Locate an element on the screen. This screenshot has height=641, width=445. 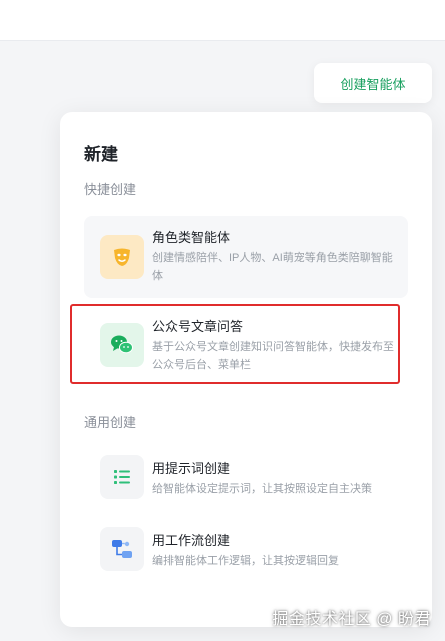
role-agent-item: 角色类智能体 创建情感陪伴、IP人物、AI萌宠等角色类陪聊智能体 is located at coordinates (246, 257).